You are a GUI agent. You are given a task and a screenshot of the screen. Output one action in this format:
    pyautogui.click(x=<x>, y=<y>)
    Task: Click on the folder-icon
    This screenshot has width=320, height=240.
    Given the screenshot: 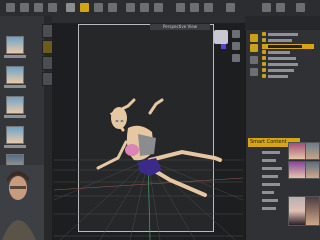 What is the action you would take?
    pyautogui.click(x=254, y=60)
    